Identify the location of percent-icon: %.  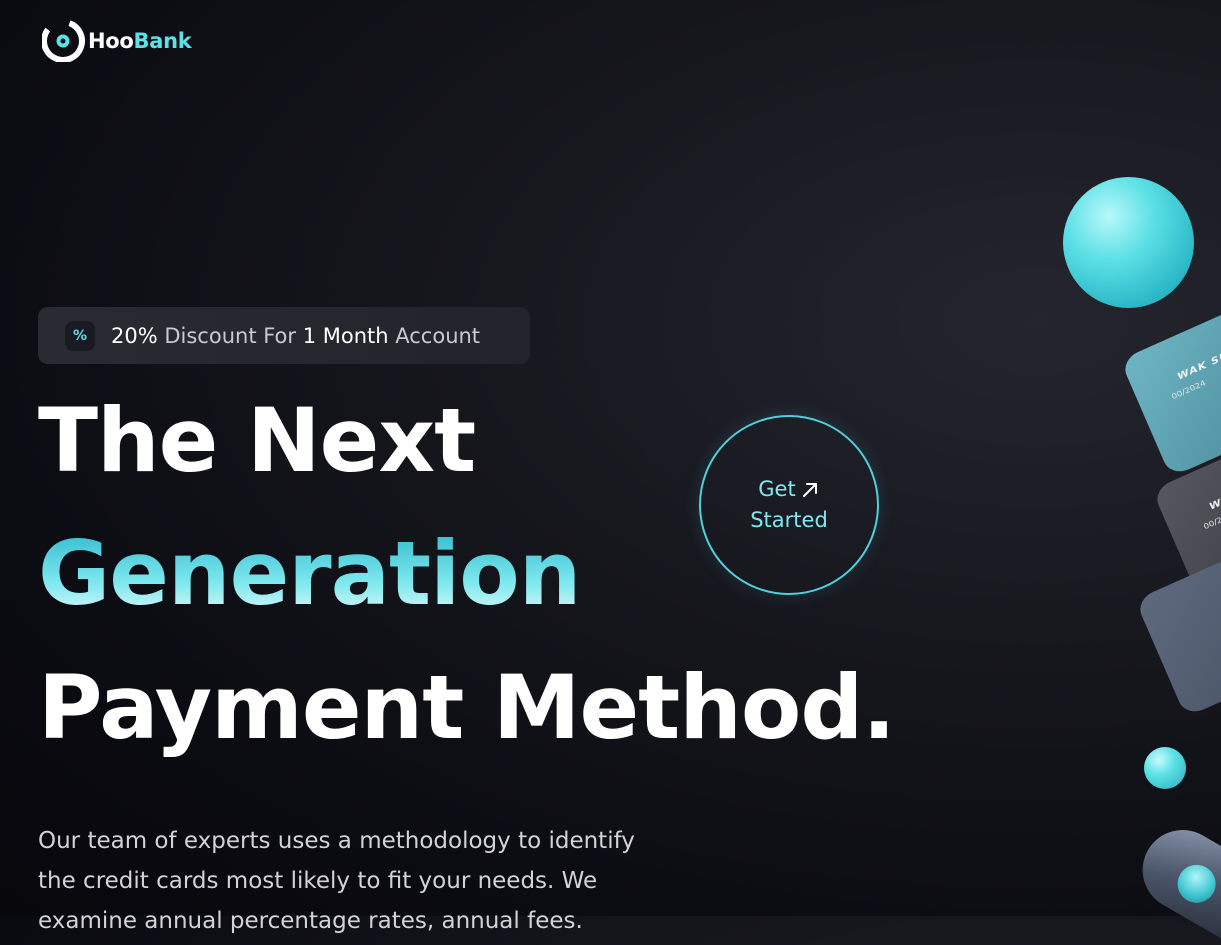
(80, 335).